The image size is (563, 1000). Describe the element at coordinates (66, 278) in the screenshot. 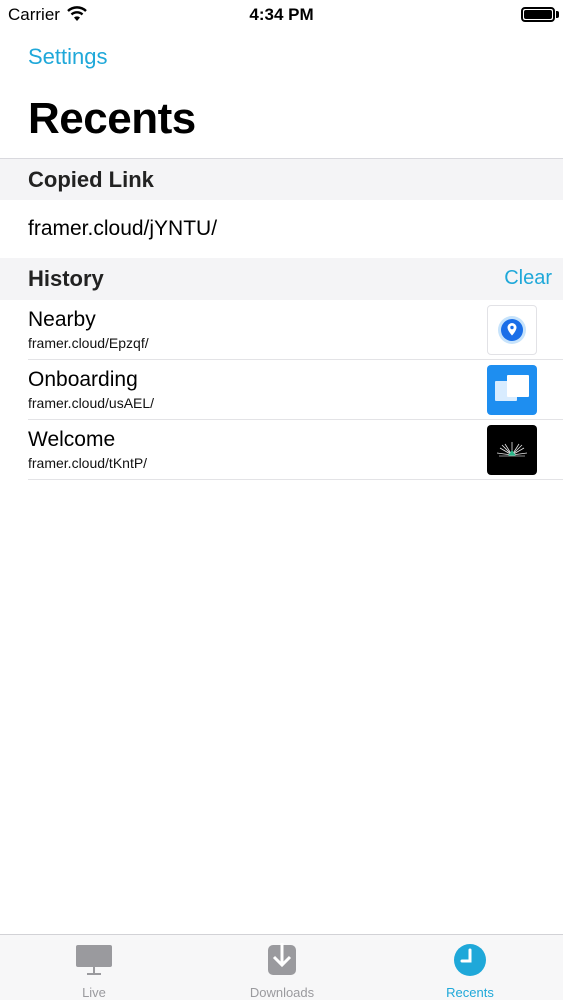

I see `history-header-label: History` at that location.